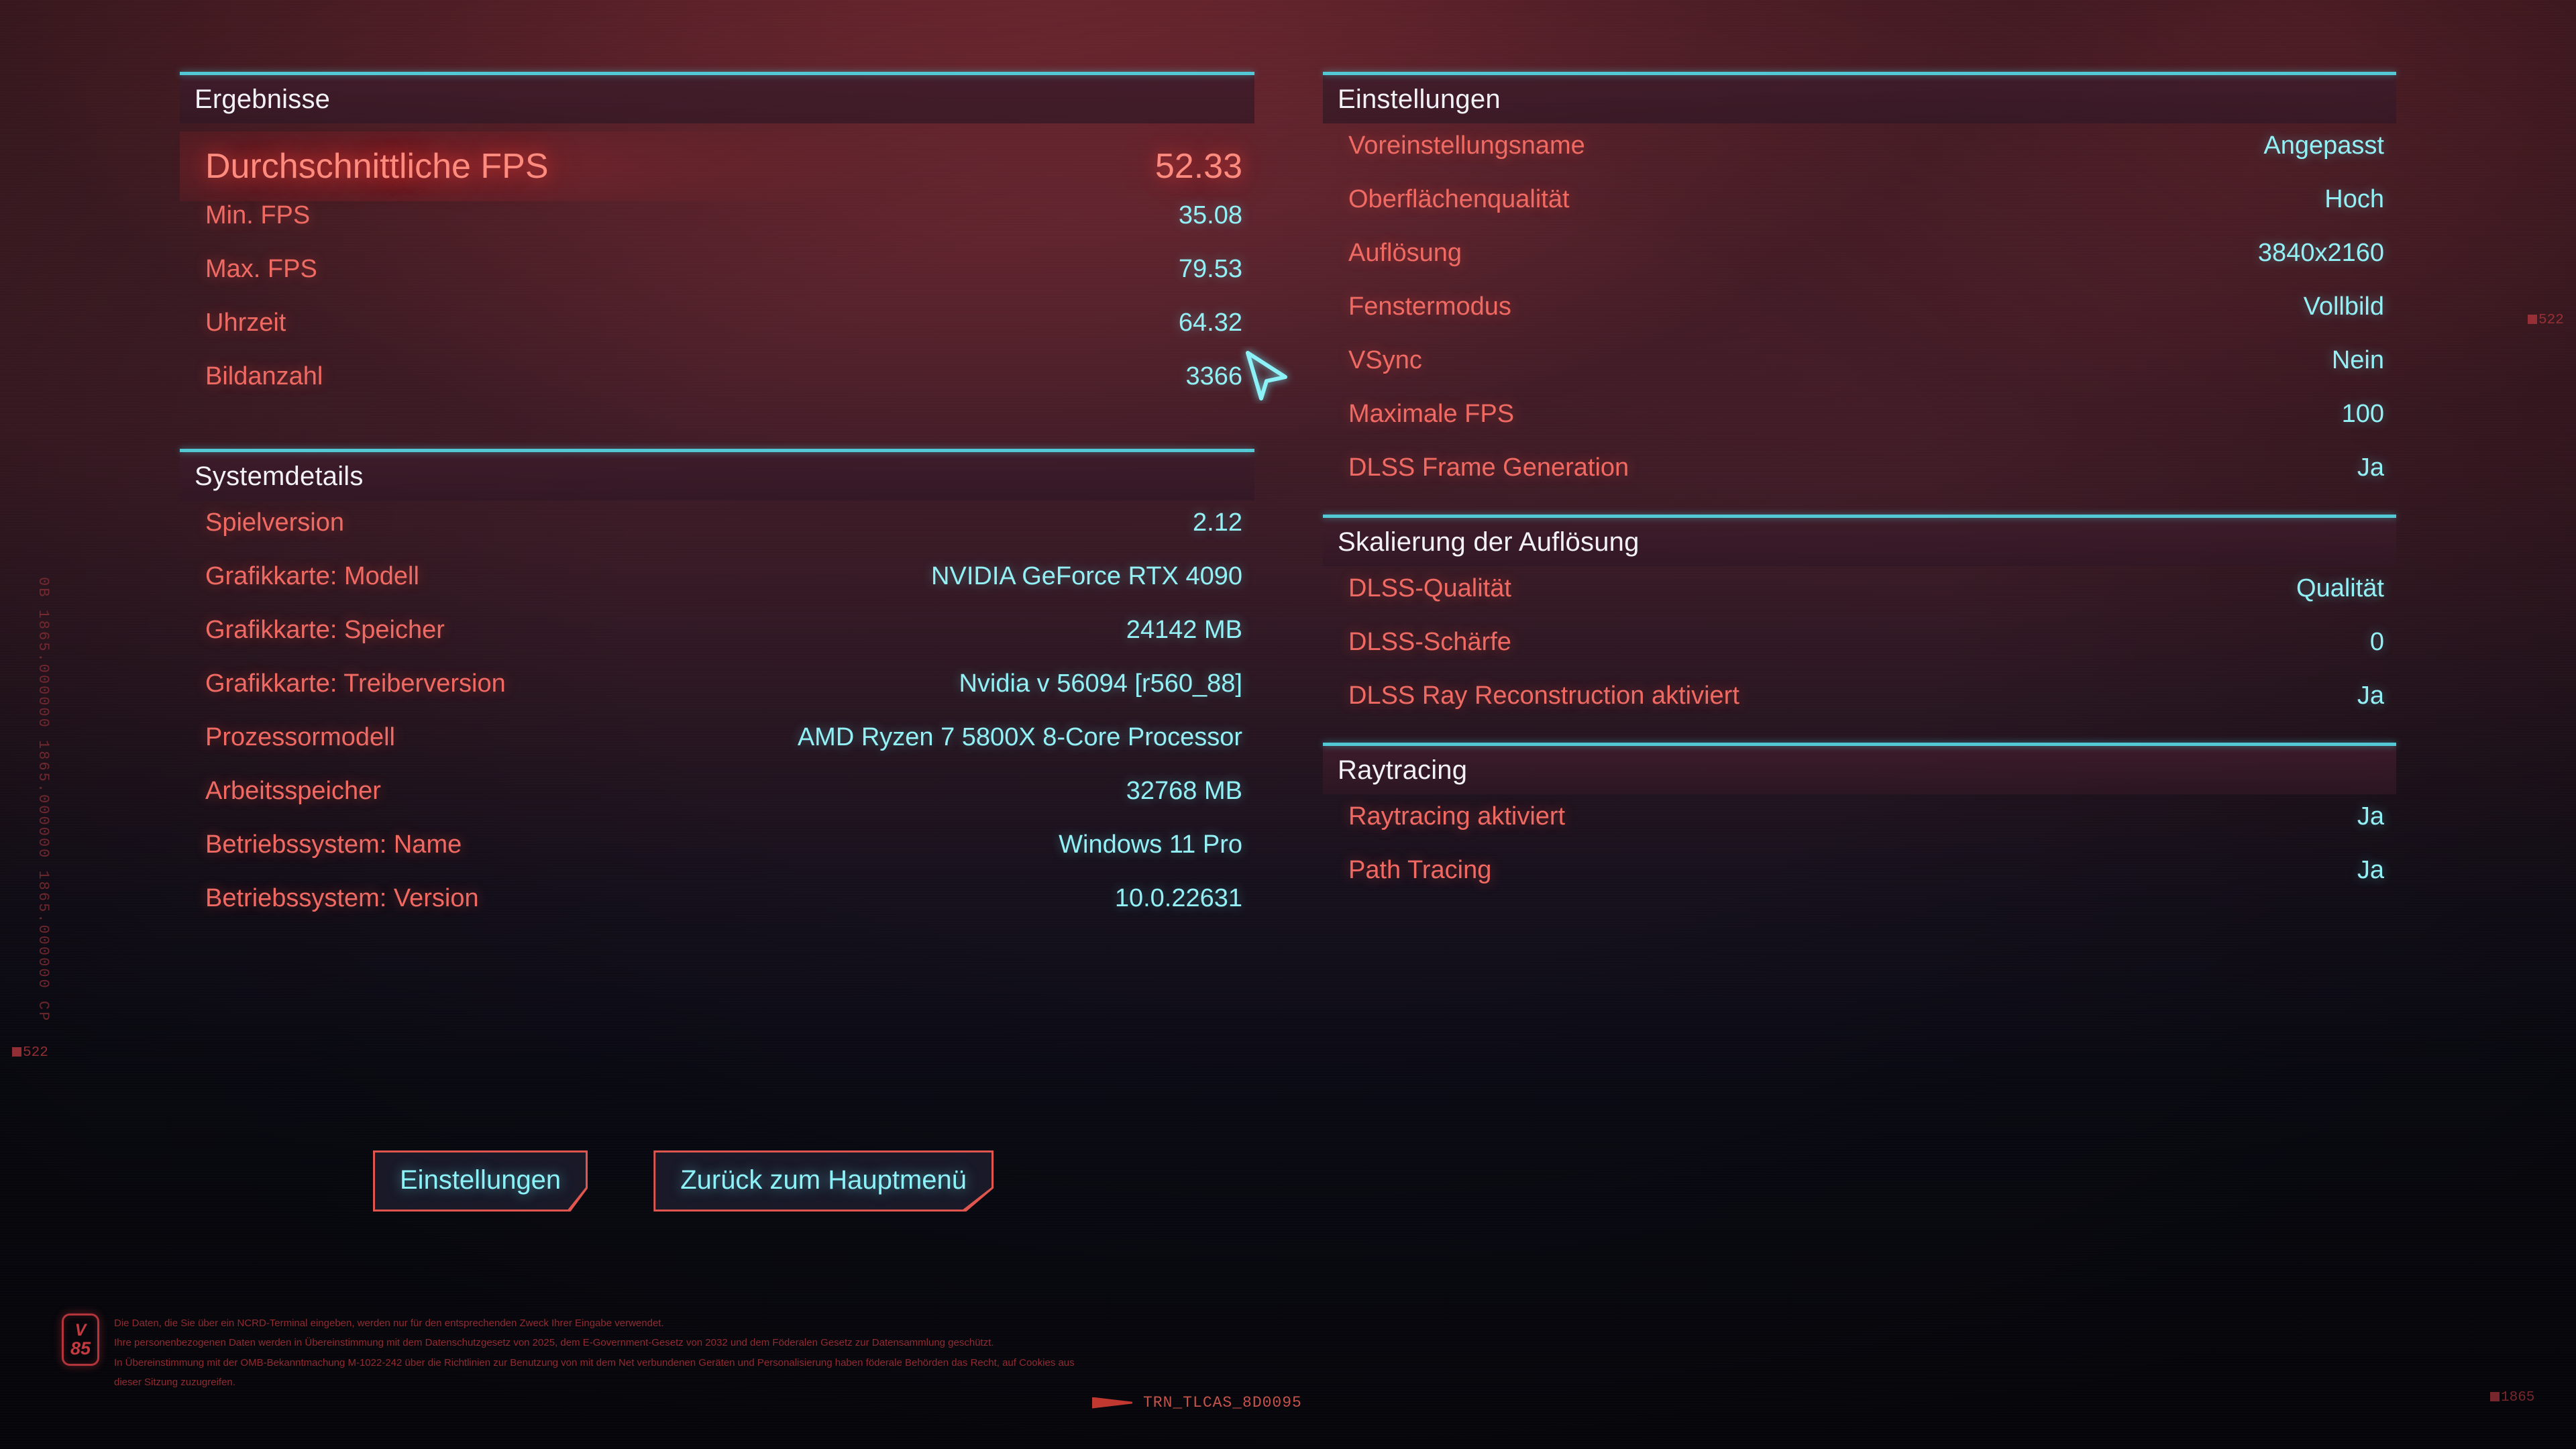 The width and height of the screenshot is (2576, 1449). What do you see at coordinates (1488, 467) in the screenshot?
I see `settings-row-label: DLSS Frame Generation` at bounding box center [1488, 467].